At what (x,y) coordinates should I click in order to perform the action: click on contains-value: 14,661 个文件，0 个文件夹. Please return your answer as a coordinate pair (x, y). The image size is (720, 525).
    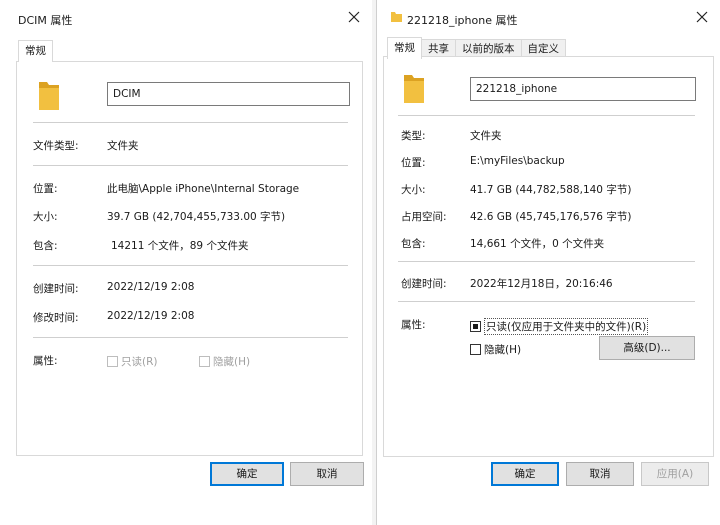
    Looking at the image, I should click on (537, 244).